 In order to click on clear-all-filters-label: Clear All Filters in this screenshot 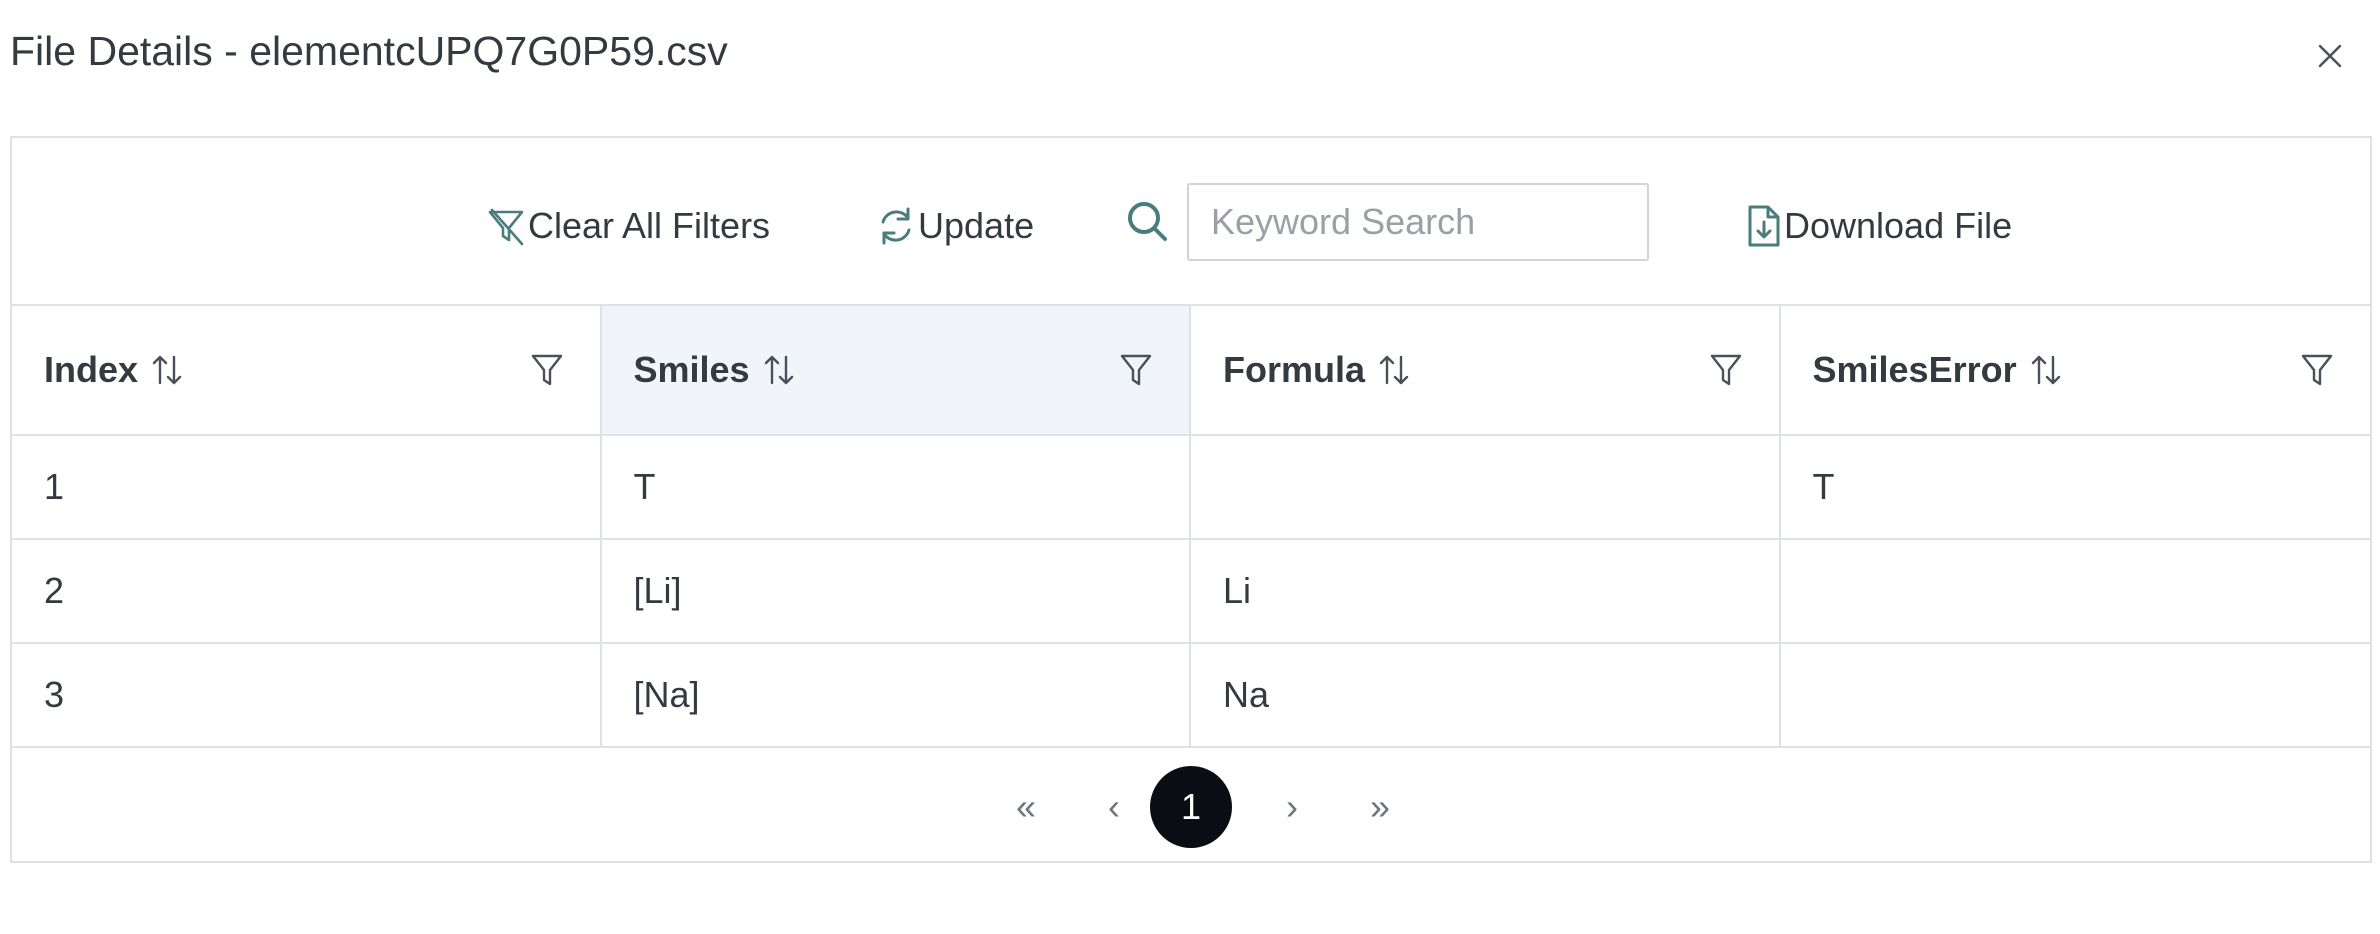, I will do `click(649, 225)`.